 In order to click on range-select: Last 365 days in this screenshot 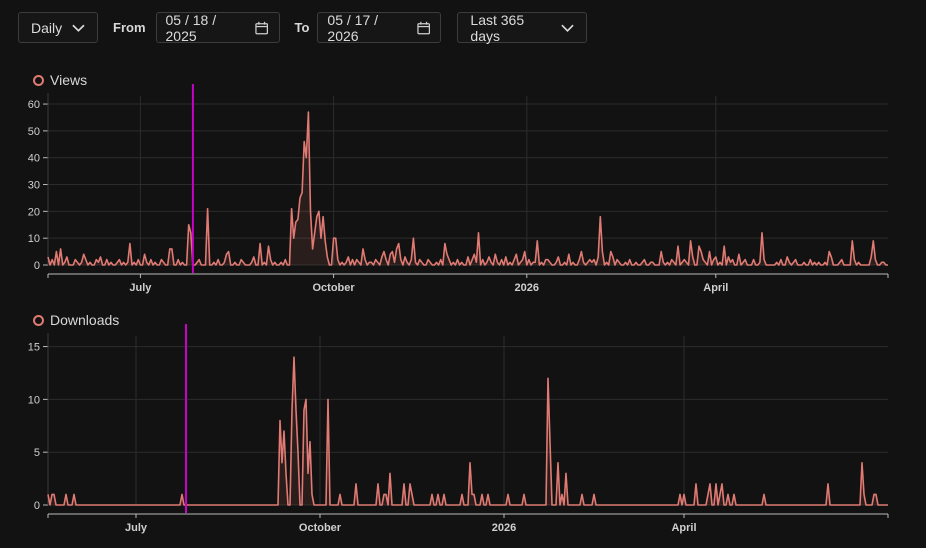, I will do `click(522, 27)`.